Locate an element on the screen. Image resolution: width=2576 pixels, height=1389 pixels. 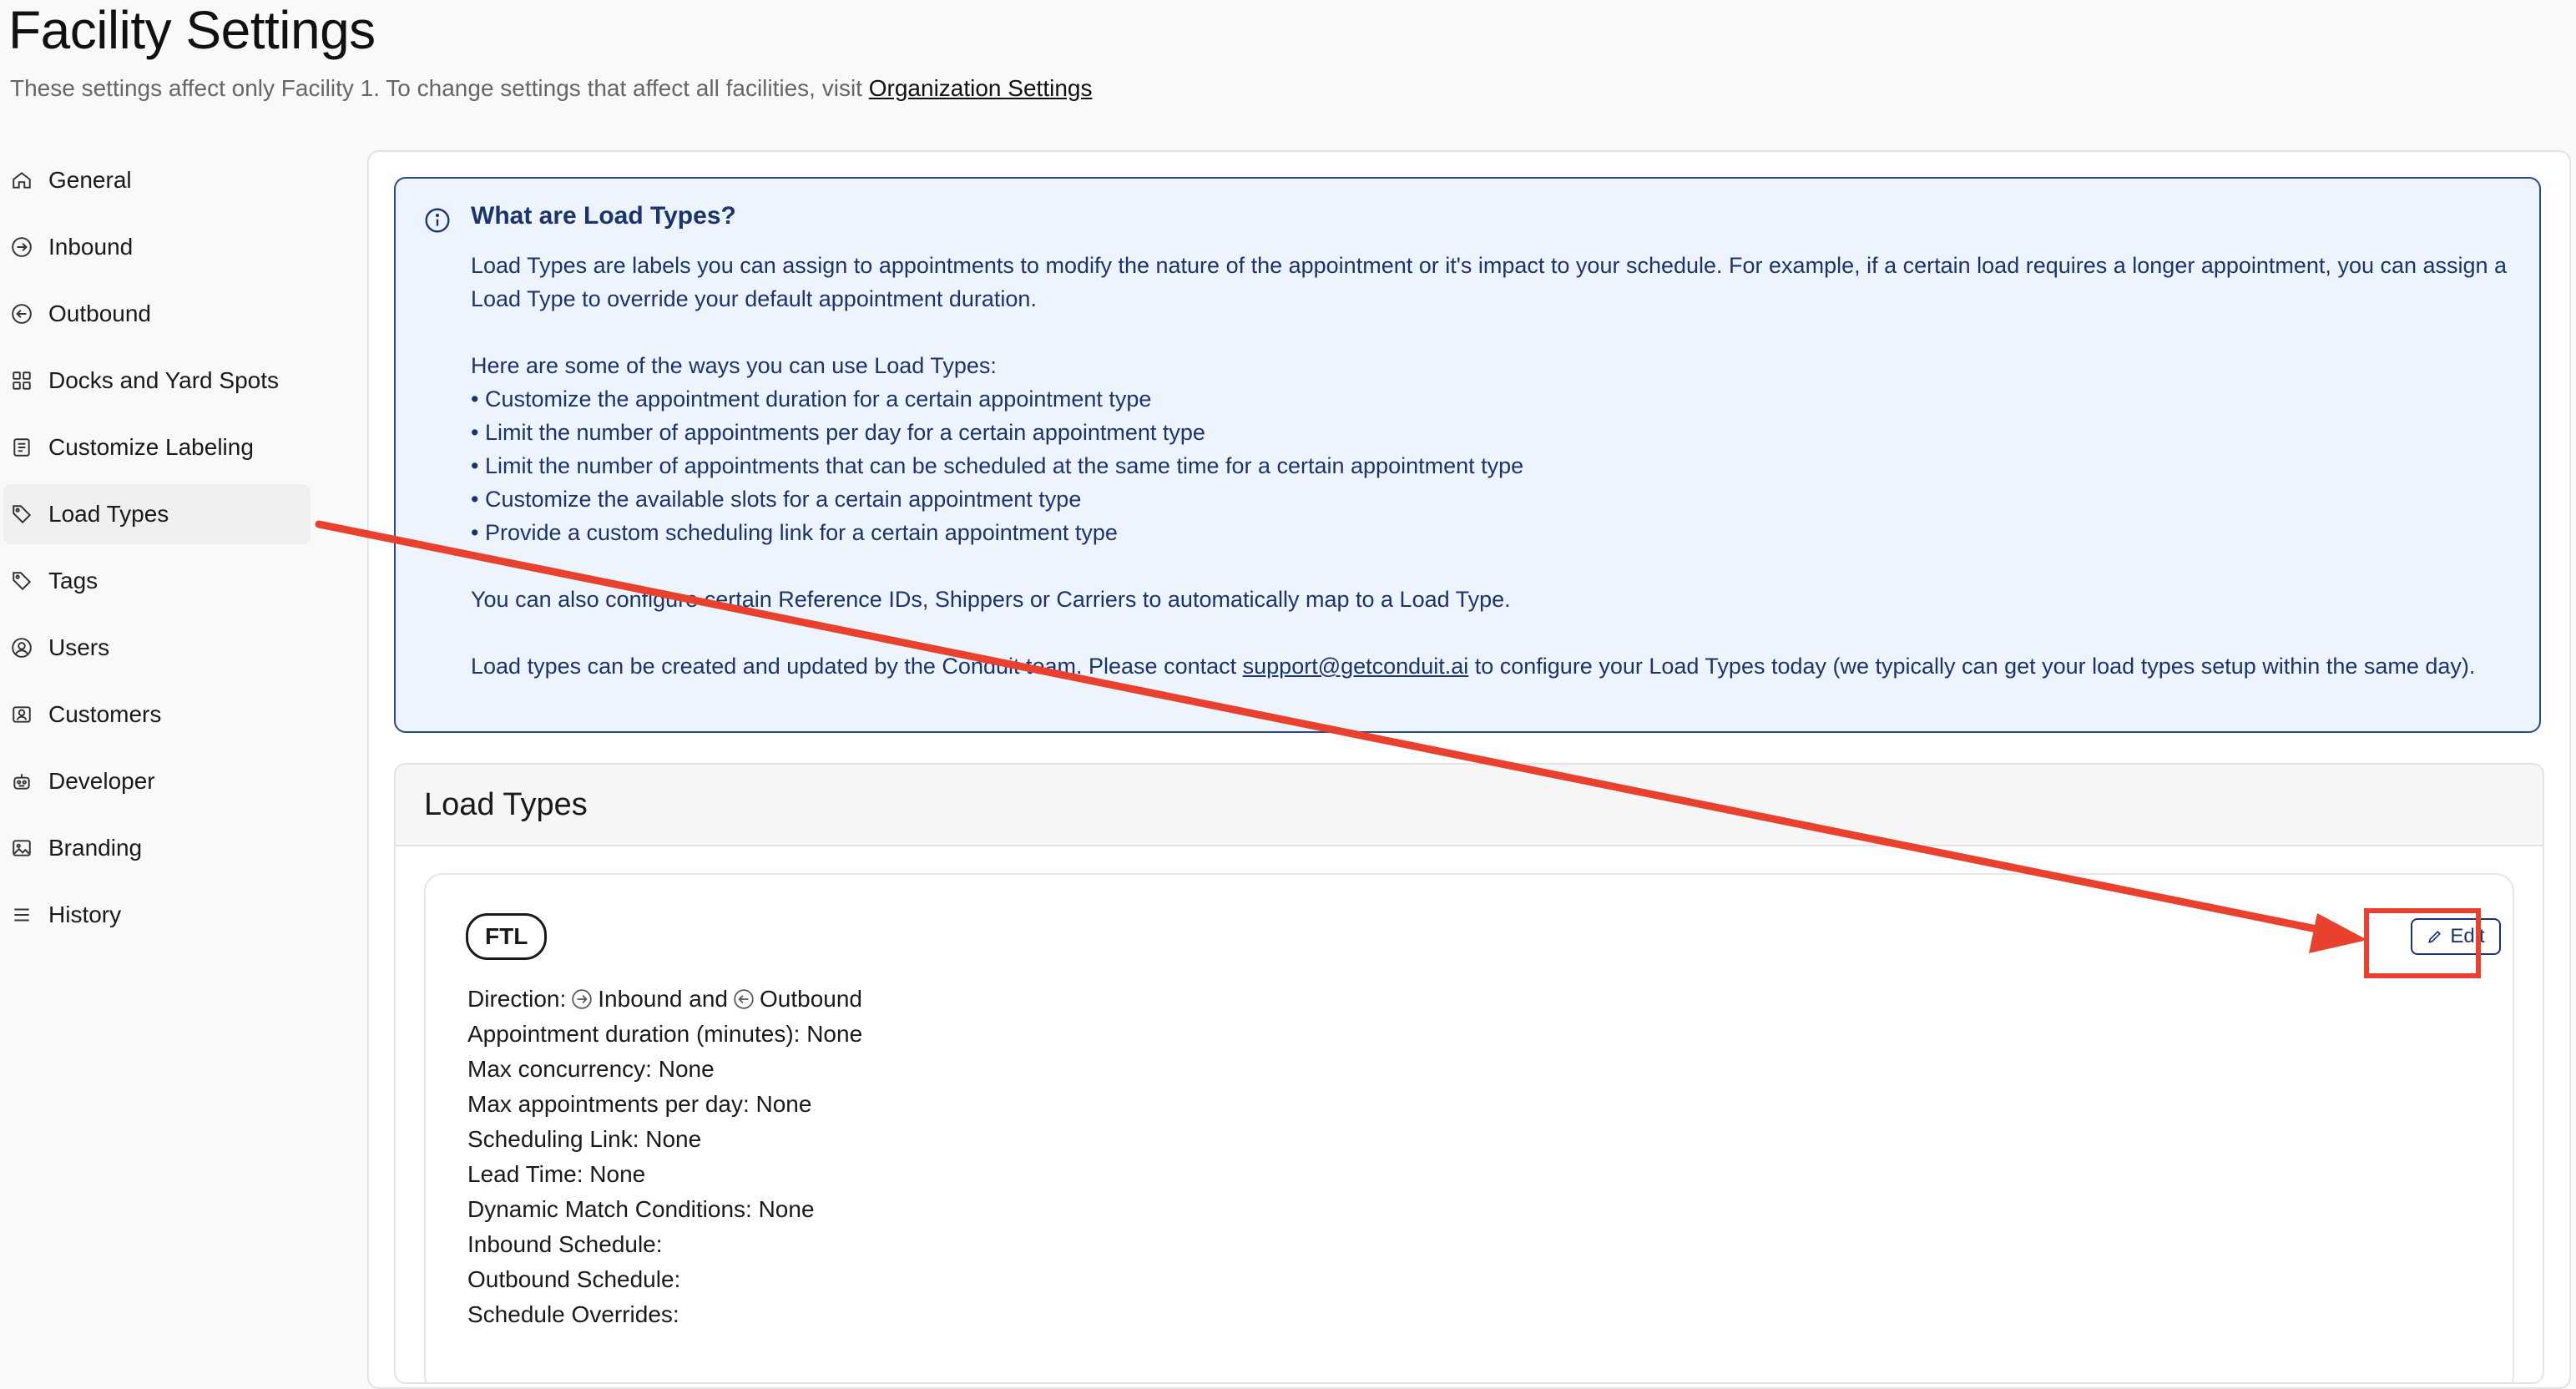
sidebar-item-label: Customize Labeling is located at coordinates (151, 447).